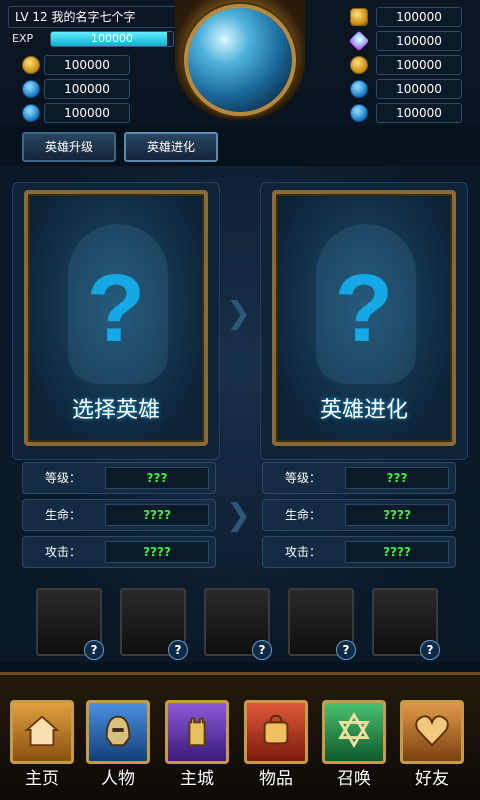 The height and width of the screenshot is (800, 480). Describe the element at coordinates (419, 17) in the screenshot. I see `currency-right-1: 100000` at that location.